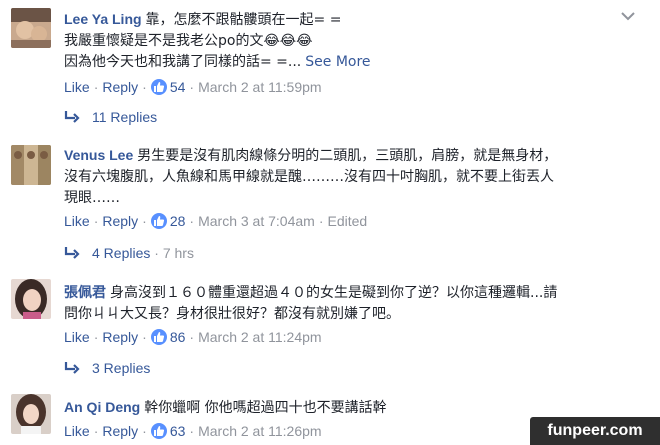 This screenshot has width=660, height=445. I want to click on comment-actions: Like · Reply · 86 · March 2 at 11:24pm, so click(193, 337).